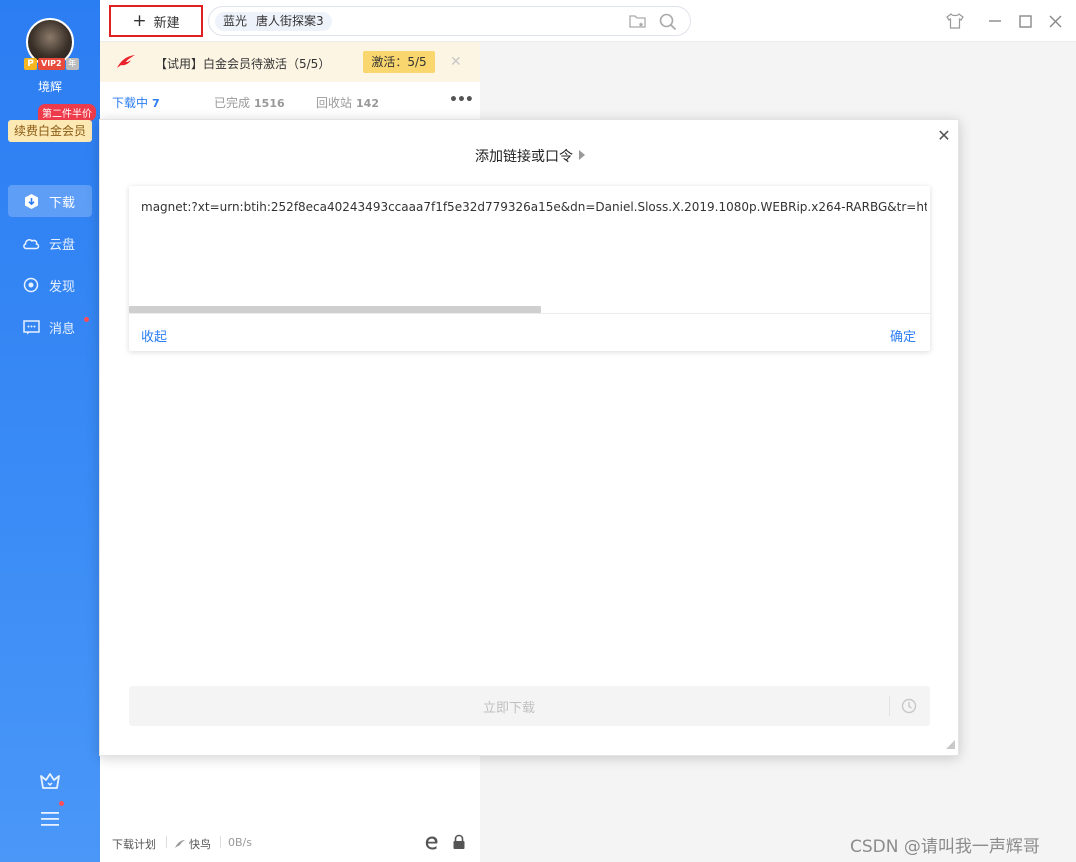  I want to click on sidebar-item-download: 下载, so click(50, 201).